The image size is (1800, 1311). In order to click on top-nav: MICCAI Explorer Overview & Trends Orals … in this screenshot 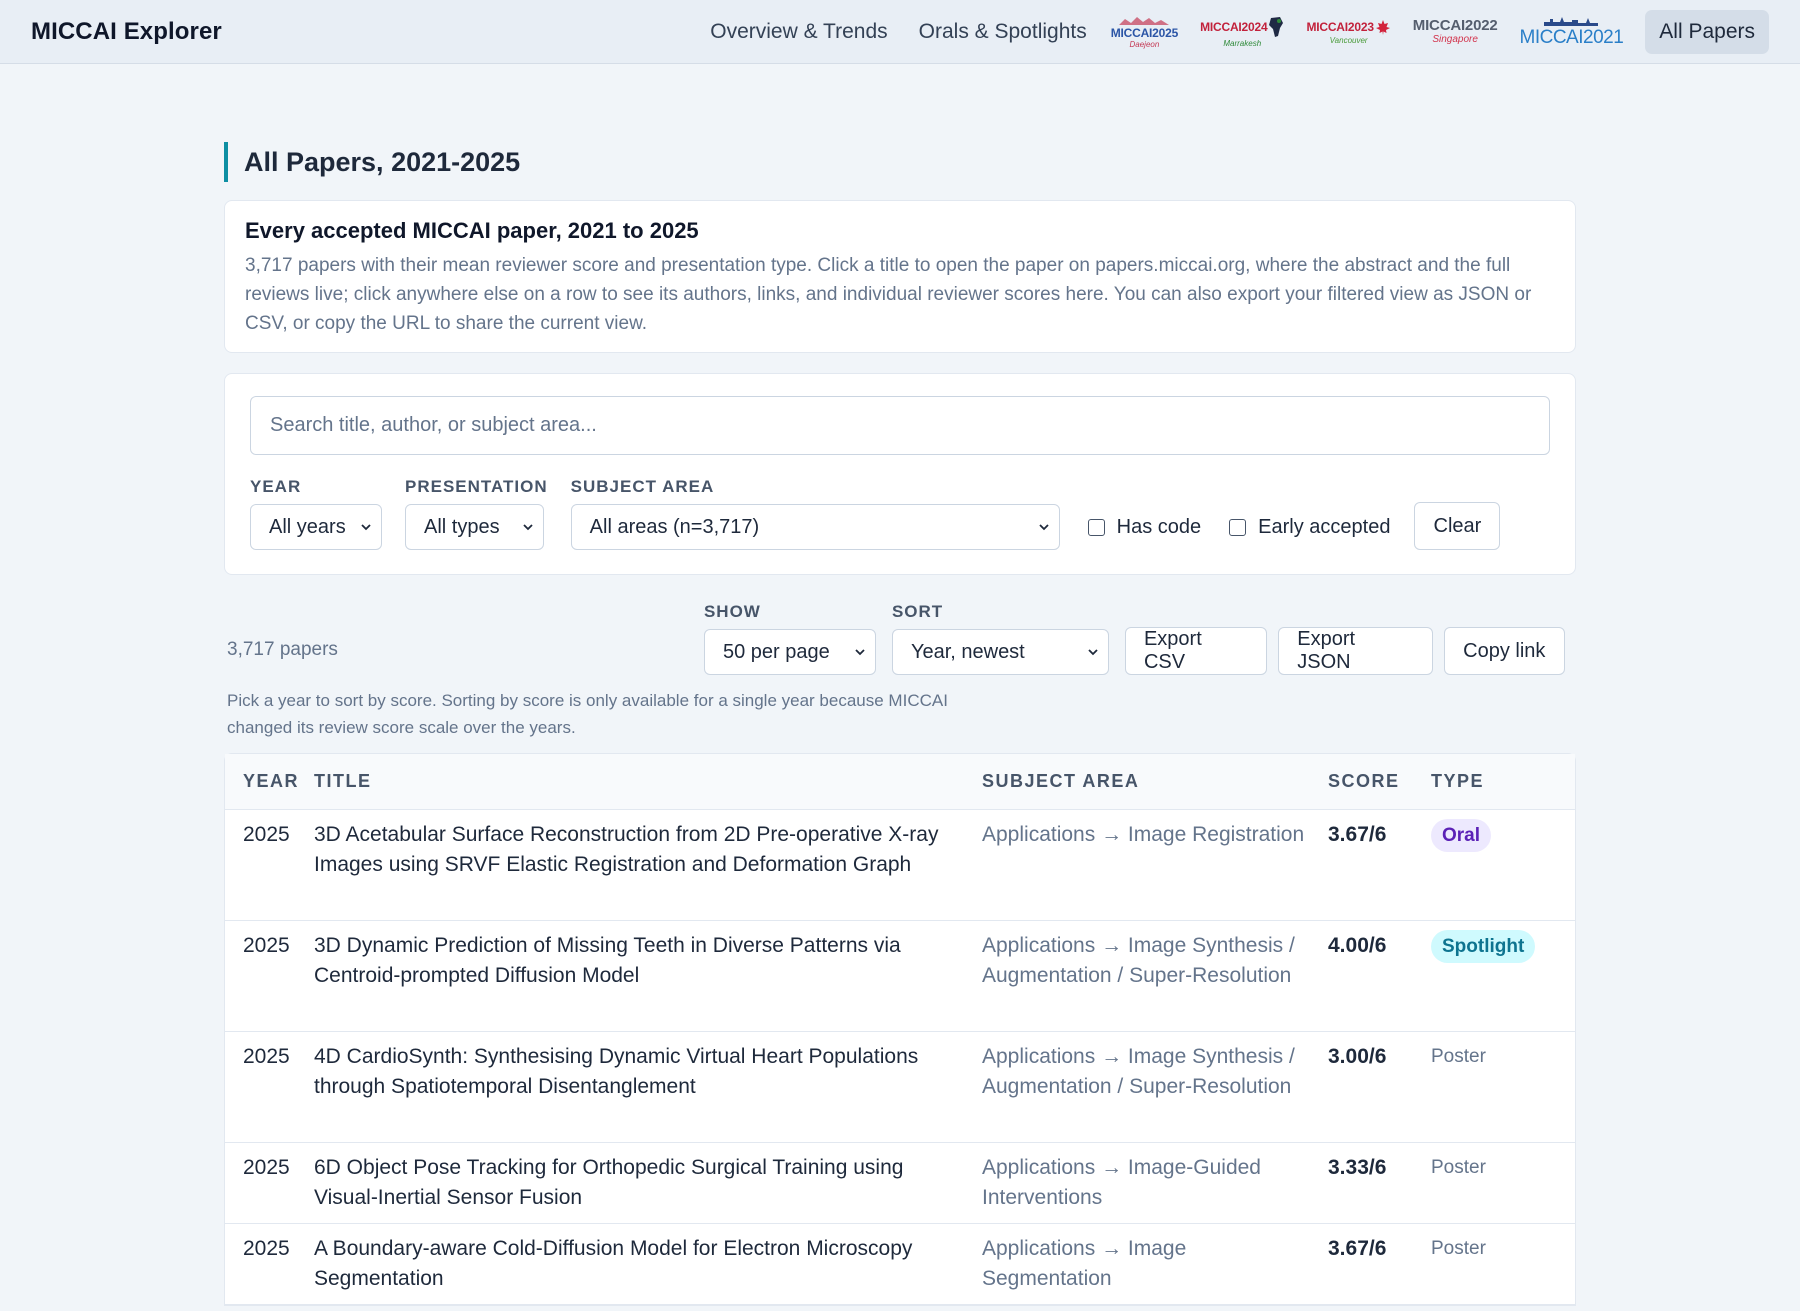, I will do `click(900, 32)`.